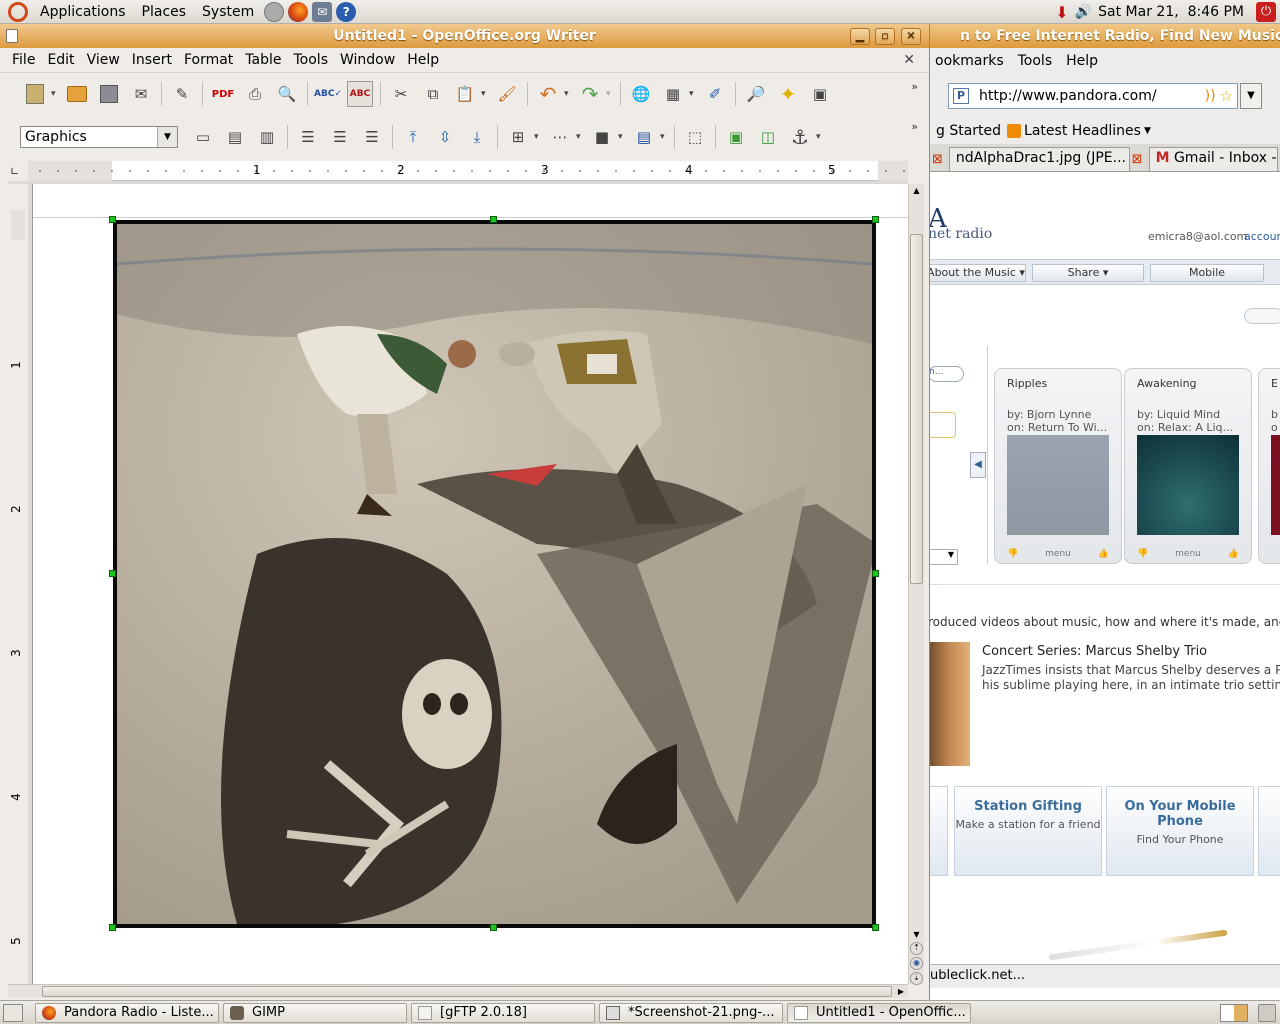 The image size is (1280, 1024). What do you see at coordinates (1213, 159) in the screenshot?
I see `tab-gmail: M Gmail - Inbox -` at bounding box center [1213, 159].